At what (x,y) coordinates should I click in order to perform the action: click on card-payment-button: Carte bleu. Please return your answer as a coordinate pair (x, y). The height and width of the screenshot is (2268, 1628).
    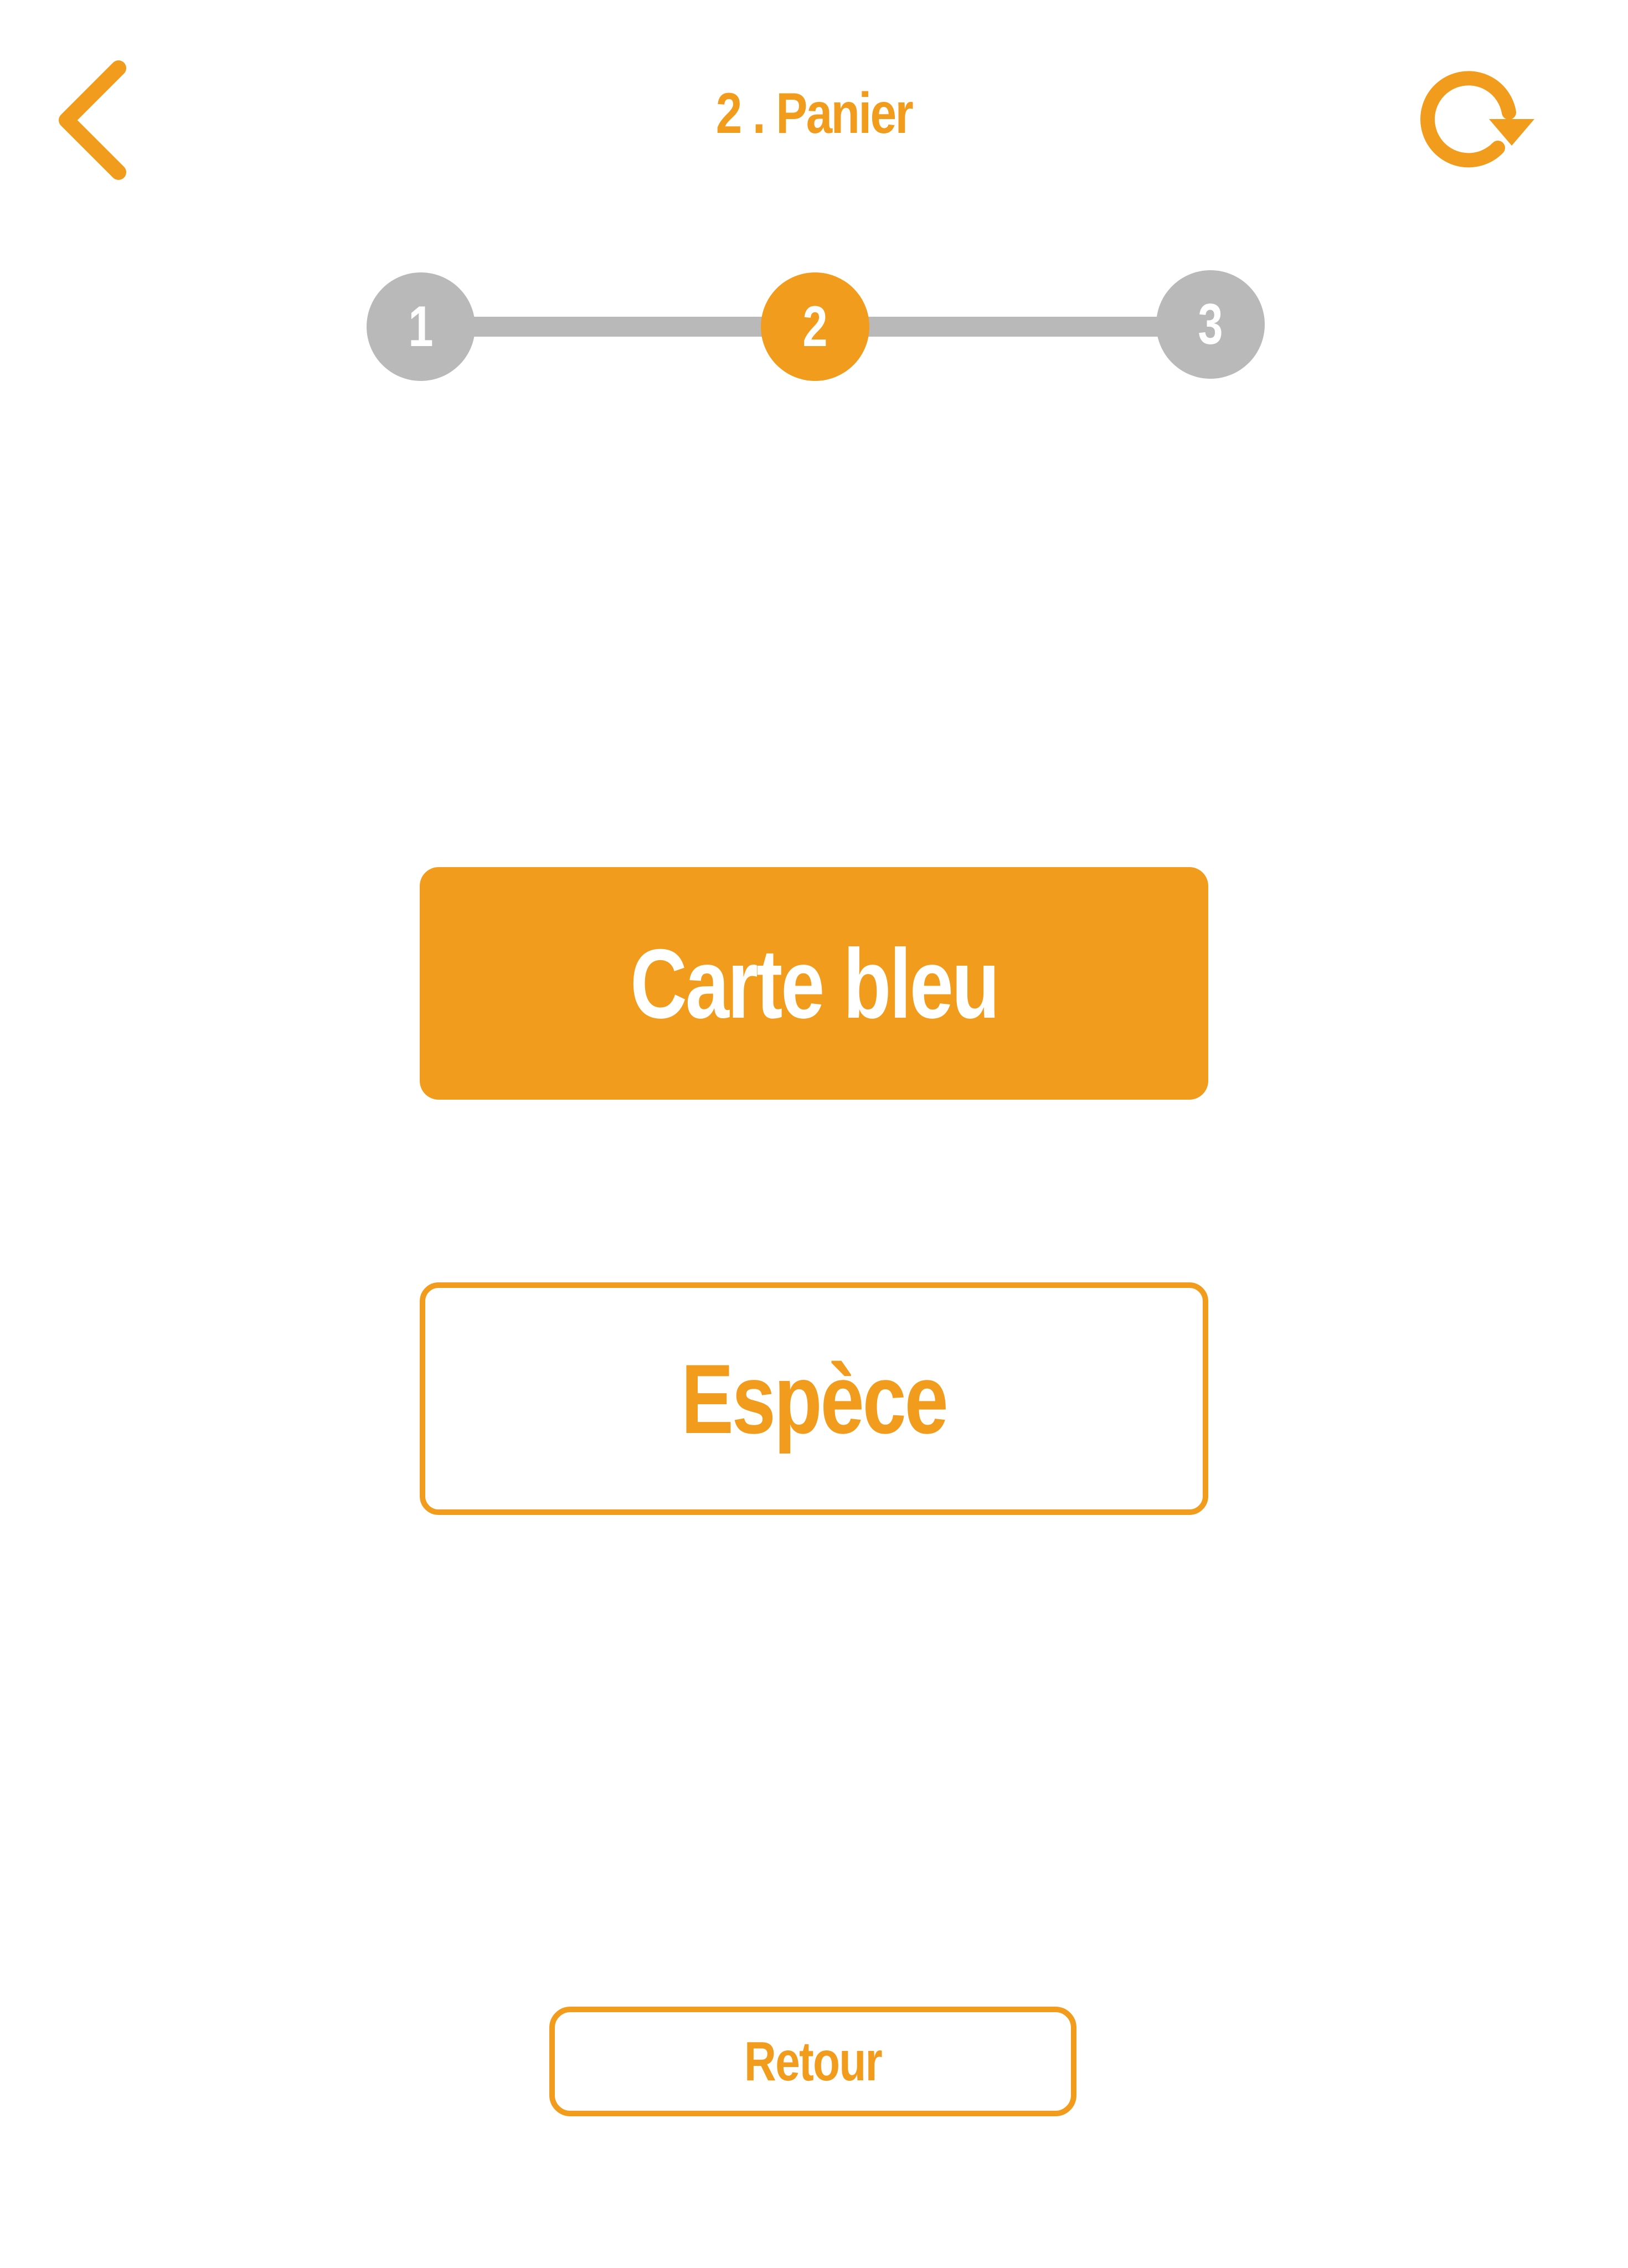
    Looking at the image, I should click on (814, 983).